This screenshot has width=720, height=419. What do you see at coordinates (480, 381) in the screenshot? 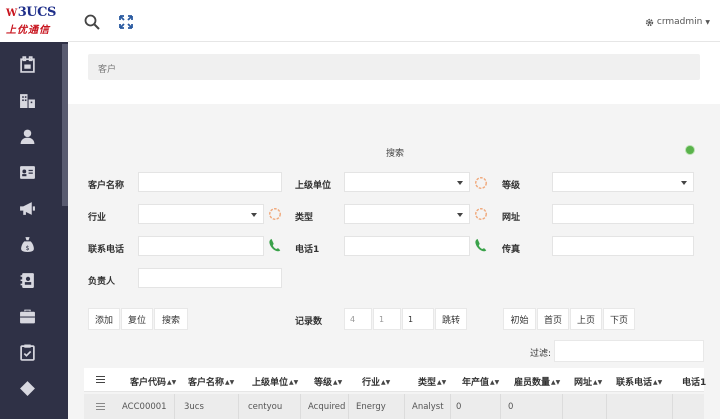
I see `column-header: 年产值▲▼` at bounding box center [480, 381].